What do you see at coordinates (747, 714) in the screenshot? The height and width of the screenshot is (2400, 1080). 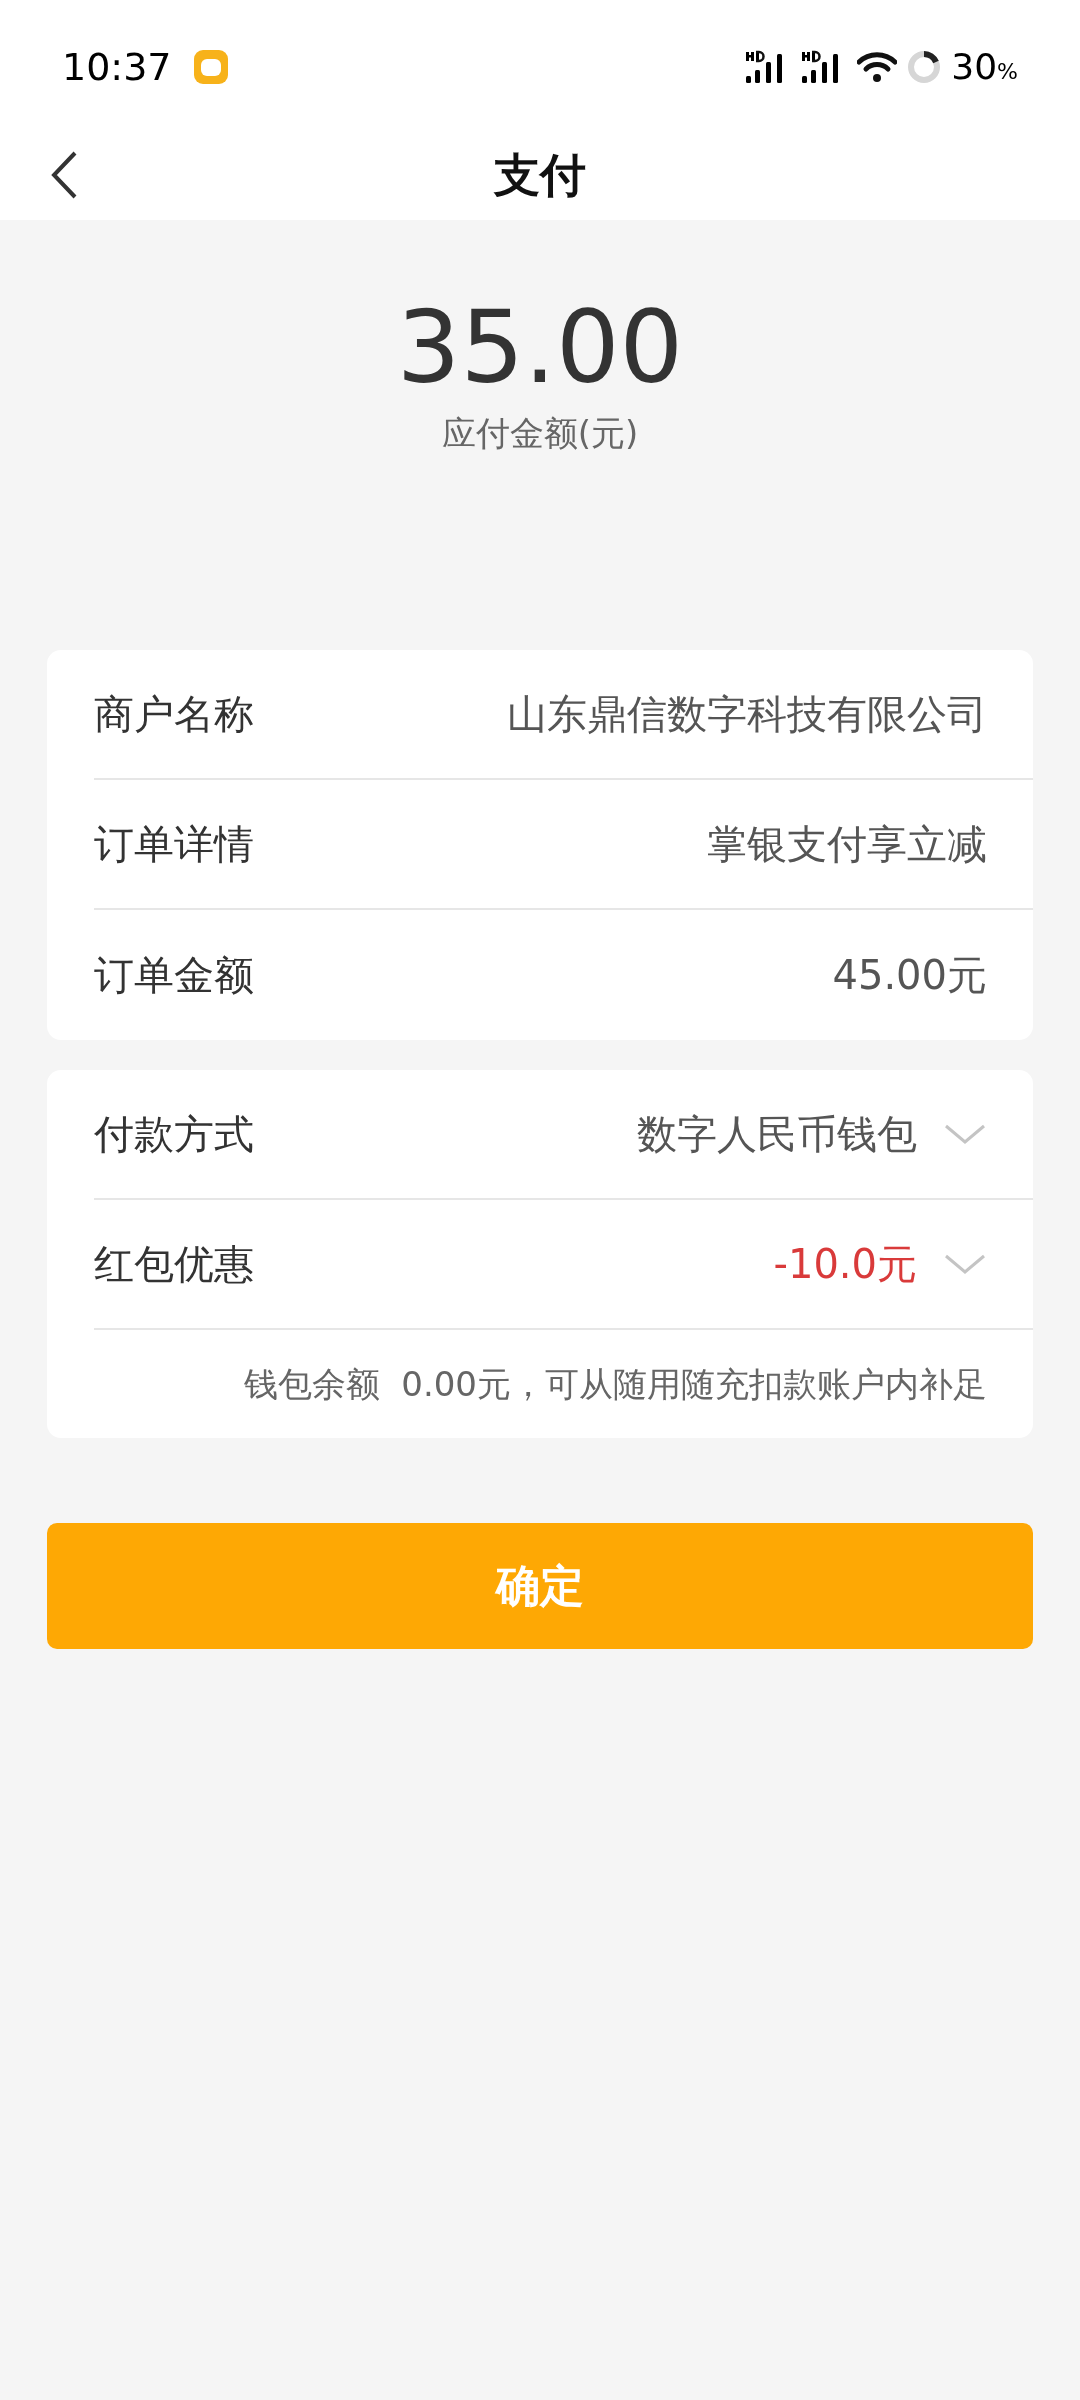 I see `row-value: 山东鼎信数字科技有限公司` at bounding box center [747, 714].